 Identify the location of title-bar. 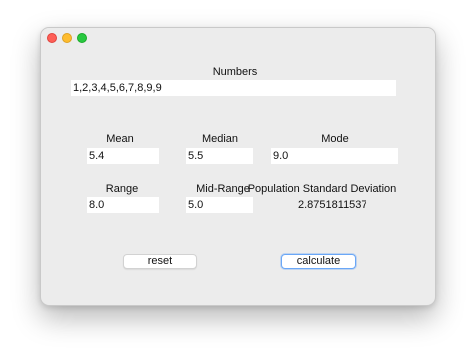
(238, 38).